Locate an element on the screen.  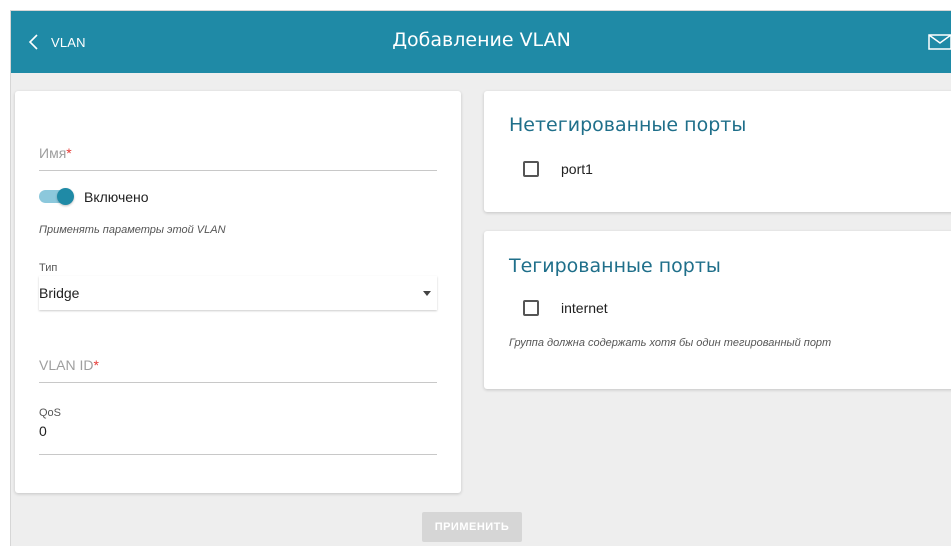
qos-value: 0 is located at coordinates (43, 431).